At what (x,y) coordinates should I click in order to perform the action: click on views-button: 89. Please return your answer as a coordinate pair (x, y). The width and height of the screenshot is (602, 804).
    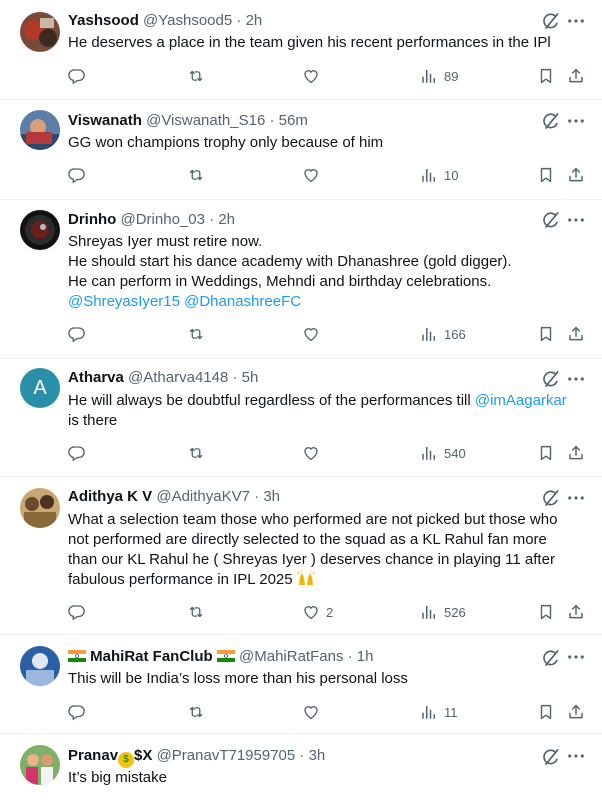
    Looking at the image, I should click on (439, 76).